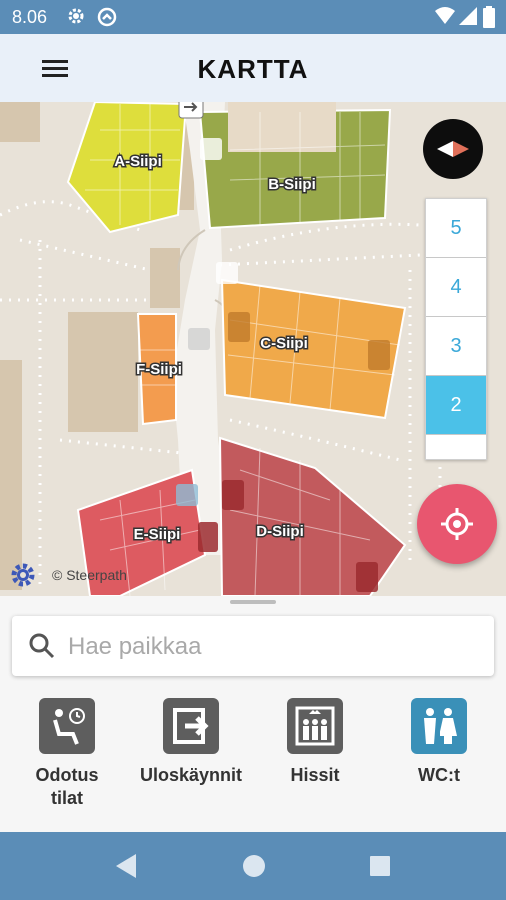 Image resolution: width=506 pixels, height=900 pixels. I want to click on status-time: 8.06, so click(30, 17).